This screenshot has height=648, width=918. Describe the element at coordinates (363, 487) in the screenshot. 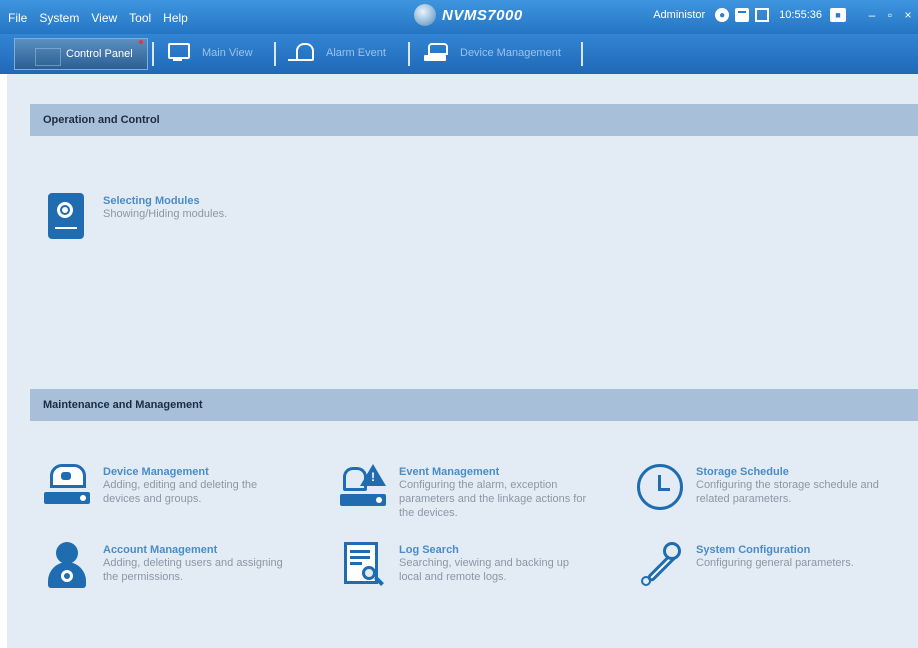

I see `event-management-icon` at that location.